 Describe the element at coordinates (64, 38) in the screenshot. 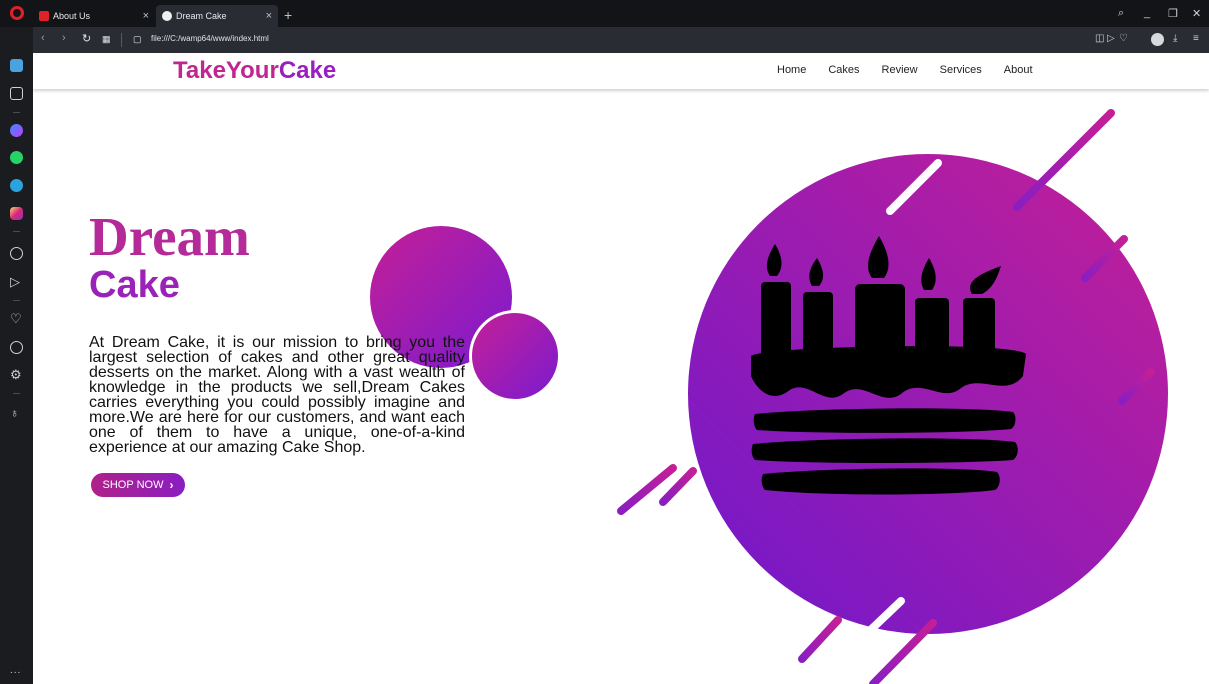

I see `forward-icon: ›` at that location.